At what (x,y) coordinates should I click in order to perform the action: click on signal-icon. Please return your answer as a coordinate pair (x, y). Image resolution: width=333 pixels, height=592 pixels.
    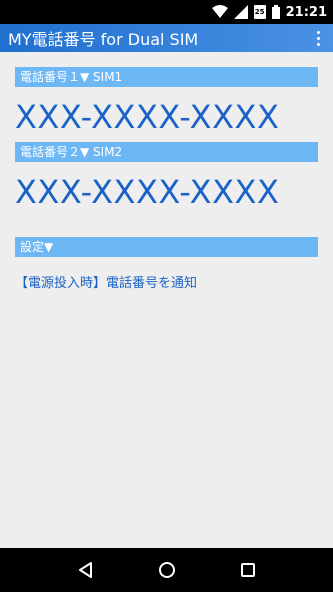
    Looking at the image, I should click on (240, 12).